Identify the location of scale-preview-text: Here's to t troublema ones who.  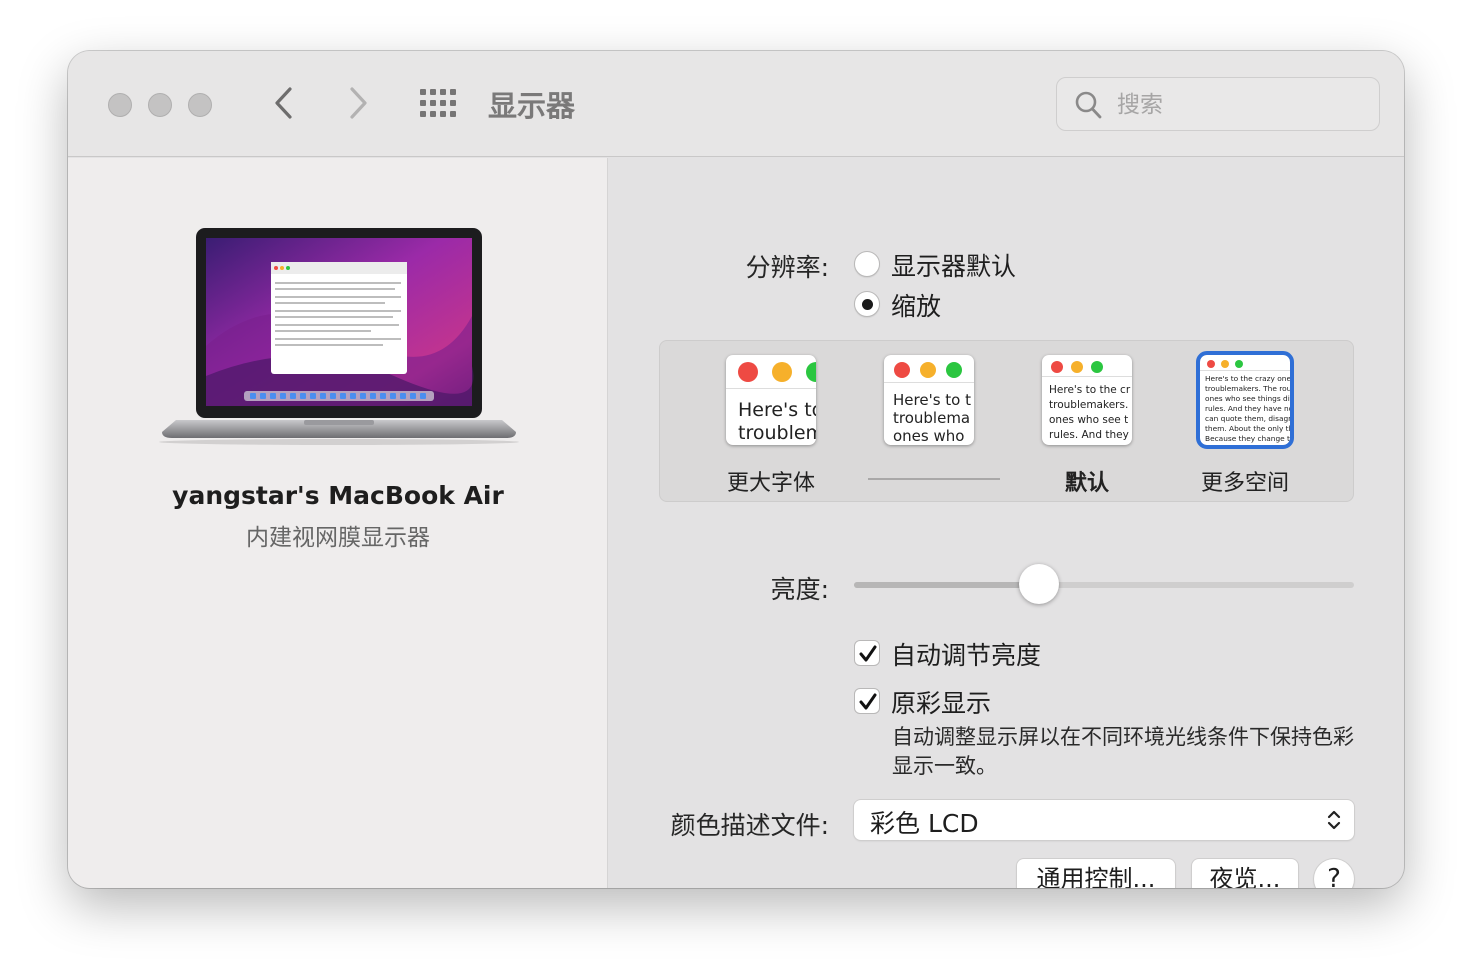
(932, 418).